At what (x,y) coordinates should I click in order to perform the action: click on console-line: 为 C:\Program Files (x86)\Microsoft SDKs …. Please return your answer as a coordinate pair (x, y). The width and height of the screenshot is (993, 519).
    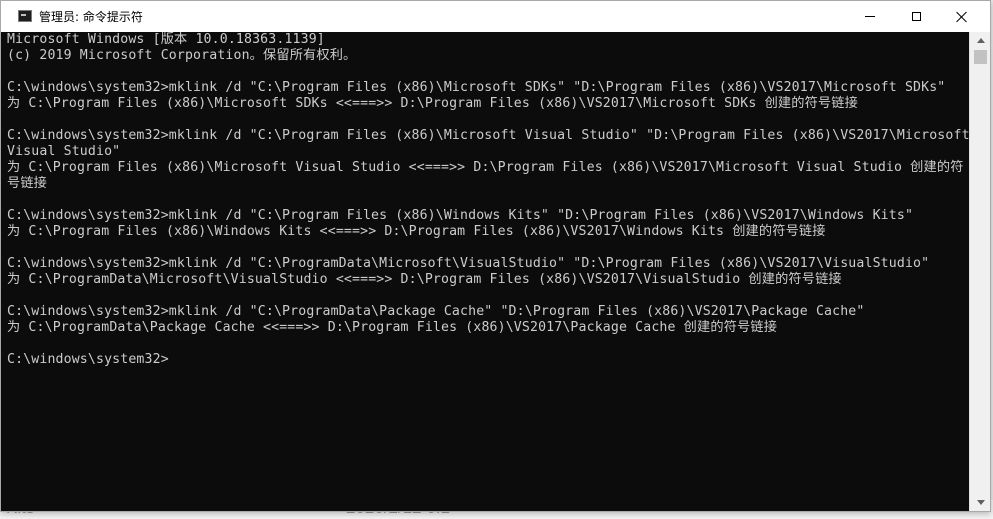
    Looking at the image, I should click on (432, 103).